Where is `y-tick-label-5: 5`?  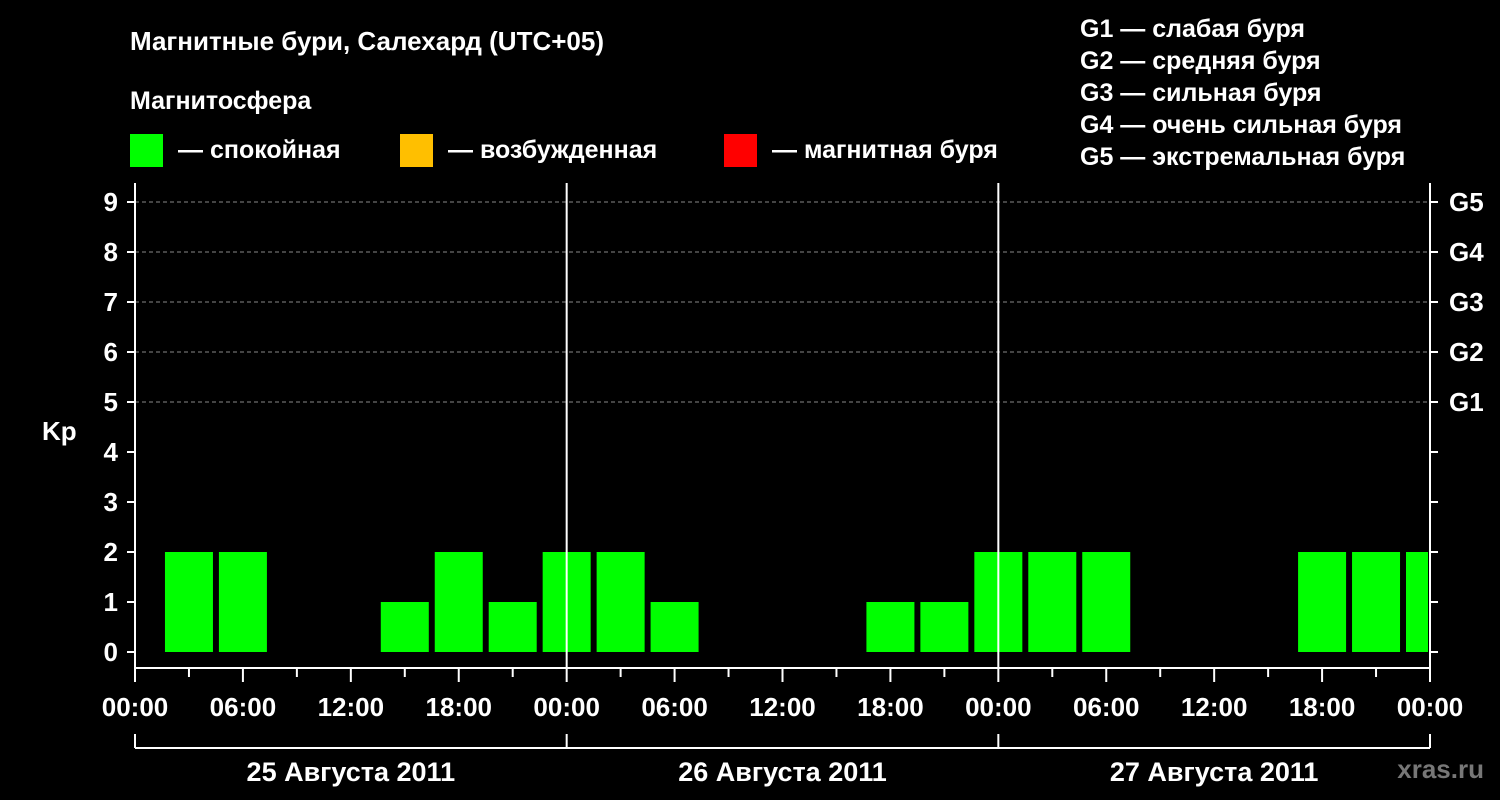
y-tick-label-5: 5 is located at coordinates (111, 402).